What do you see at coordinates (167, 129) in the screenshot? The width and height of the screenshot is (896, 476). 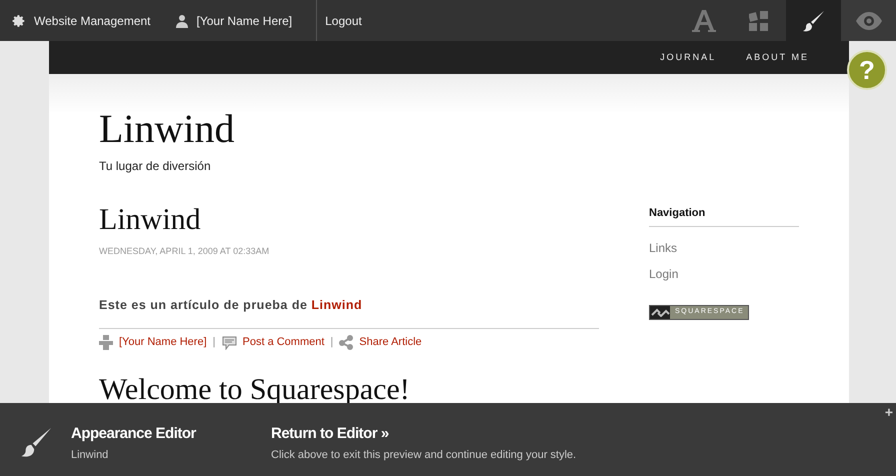 I see `site-title: Linwind` at bounding box center [167, 129].